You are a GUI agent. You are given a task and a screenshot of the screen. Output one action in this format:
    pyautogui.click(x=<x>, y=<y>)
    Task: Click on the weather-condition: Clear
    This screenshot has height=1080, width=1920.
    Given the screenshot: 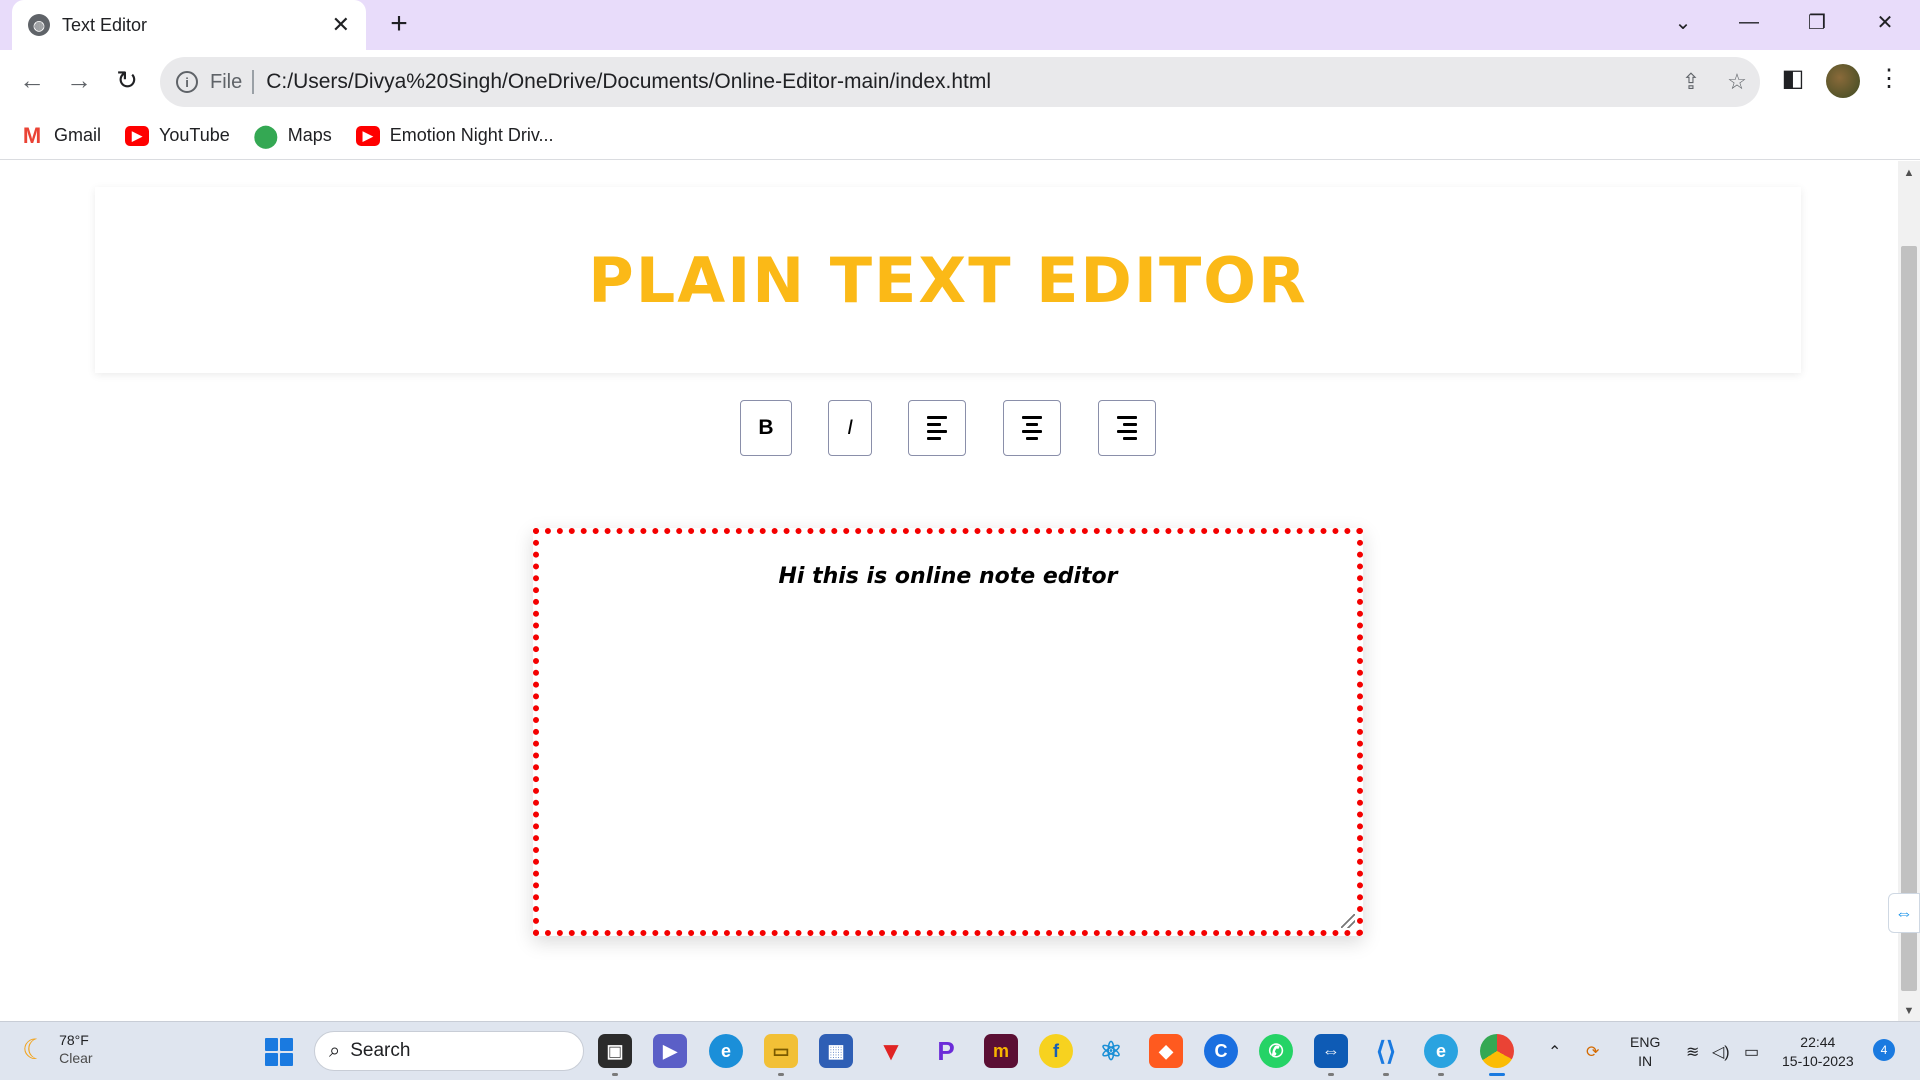 What is the action you would take?
    pyautogui.click(x=76, y=1058)
    